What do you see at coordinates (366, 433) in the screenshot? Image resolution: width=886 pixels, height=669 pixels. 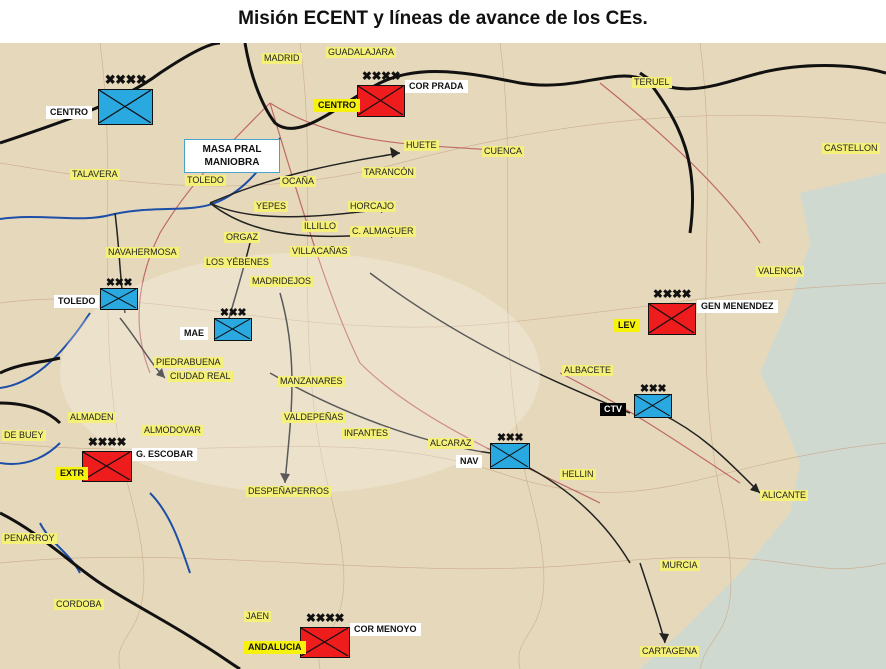 I see `label-infantes: INFANTES` at bounding box center [366, 433].